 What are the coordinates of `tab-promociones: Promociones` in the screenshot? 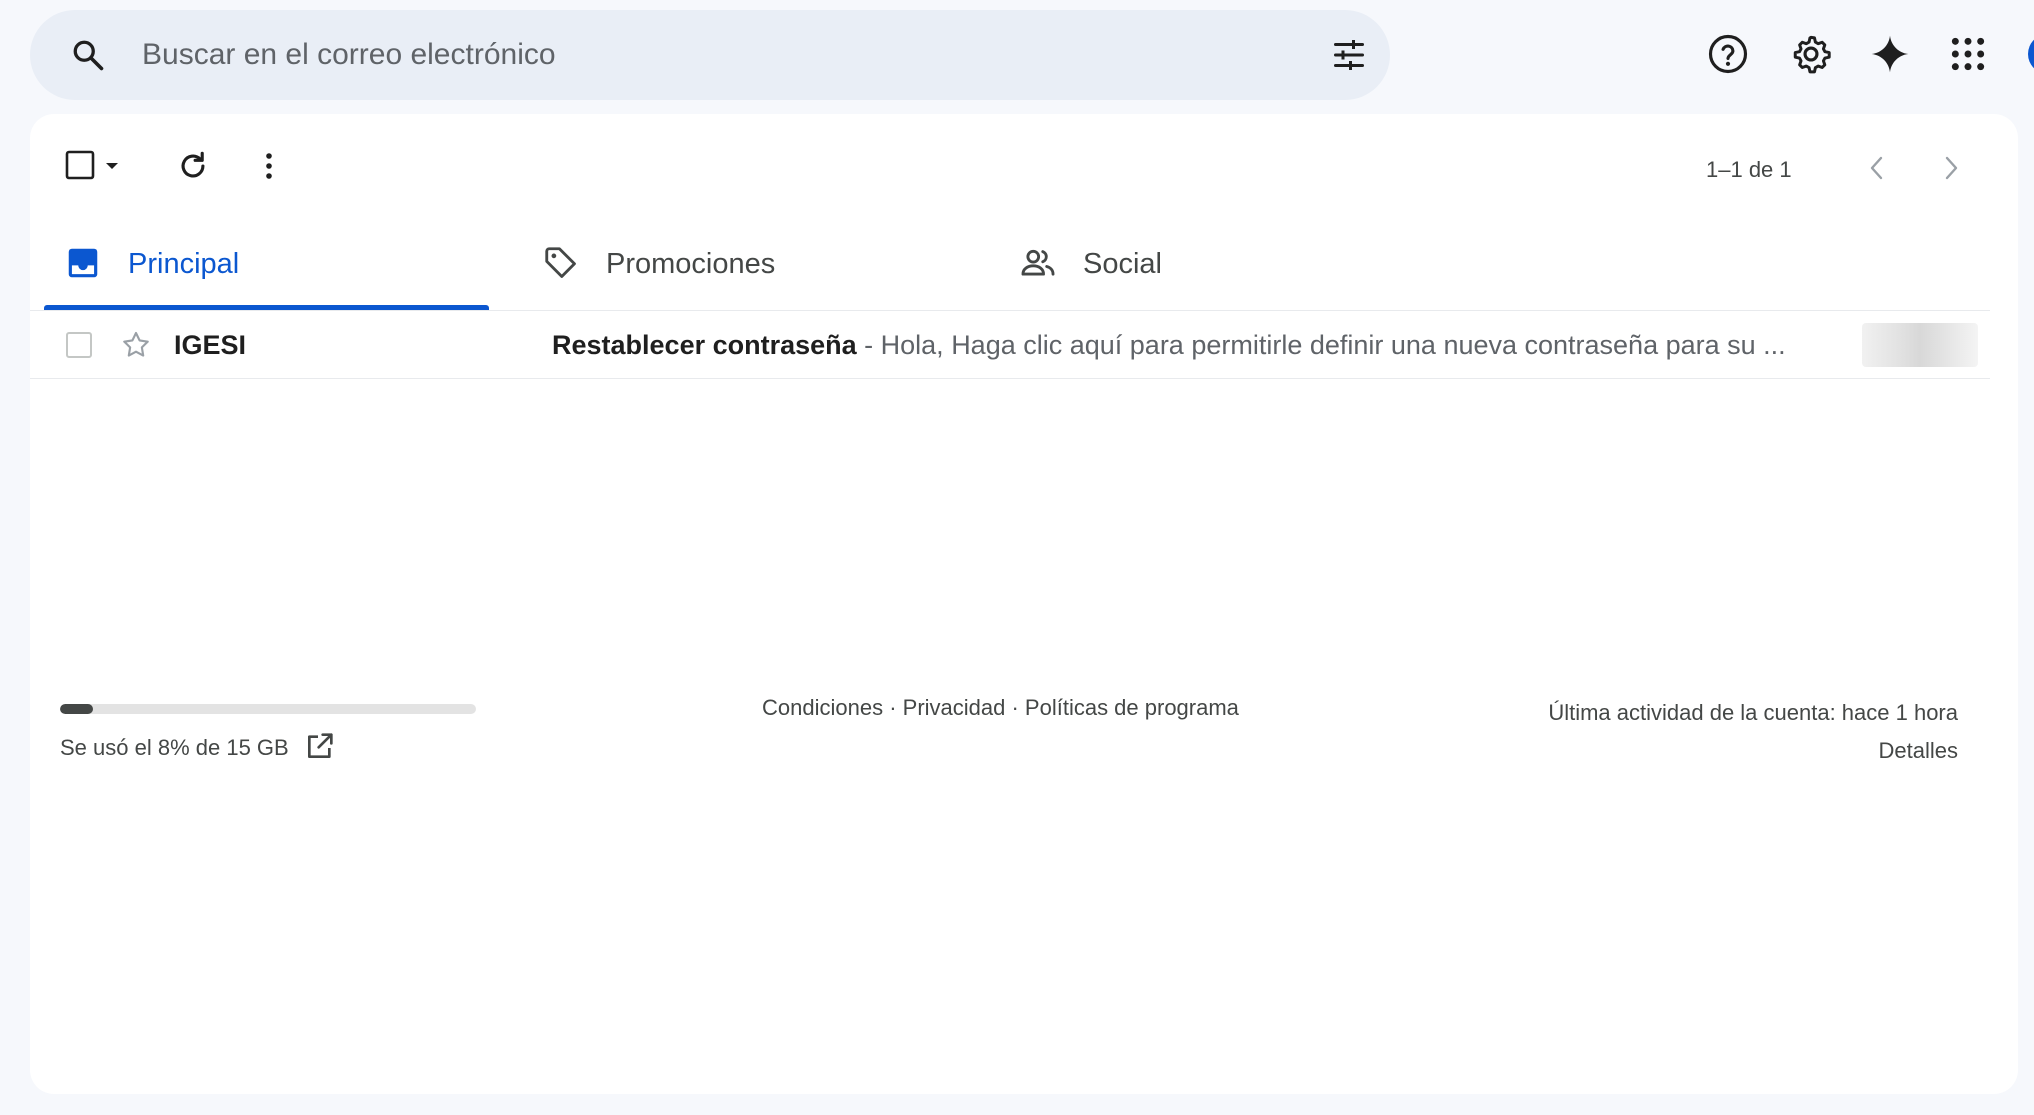 It's located at (744, 264).